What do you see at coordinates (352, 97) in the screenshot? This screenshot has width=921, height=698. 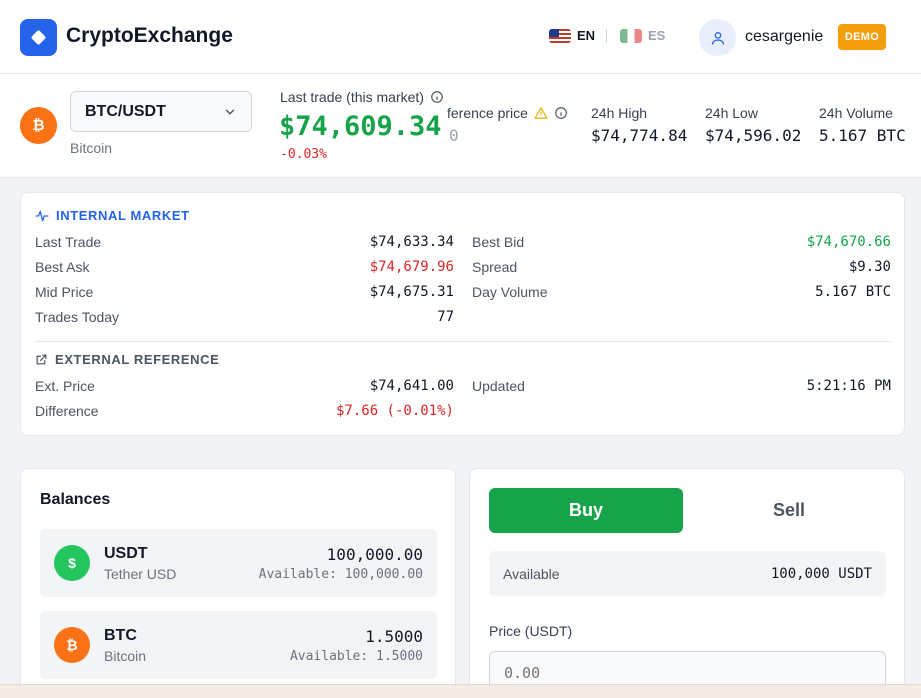 I see `last-trade-label-text: Last trade (this market)` at bounding box center [352, 97].